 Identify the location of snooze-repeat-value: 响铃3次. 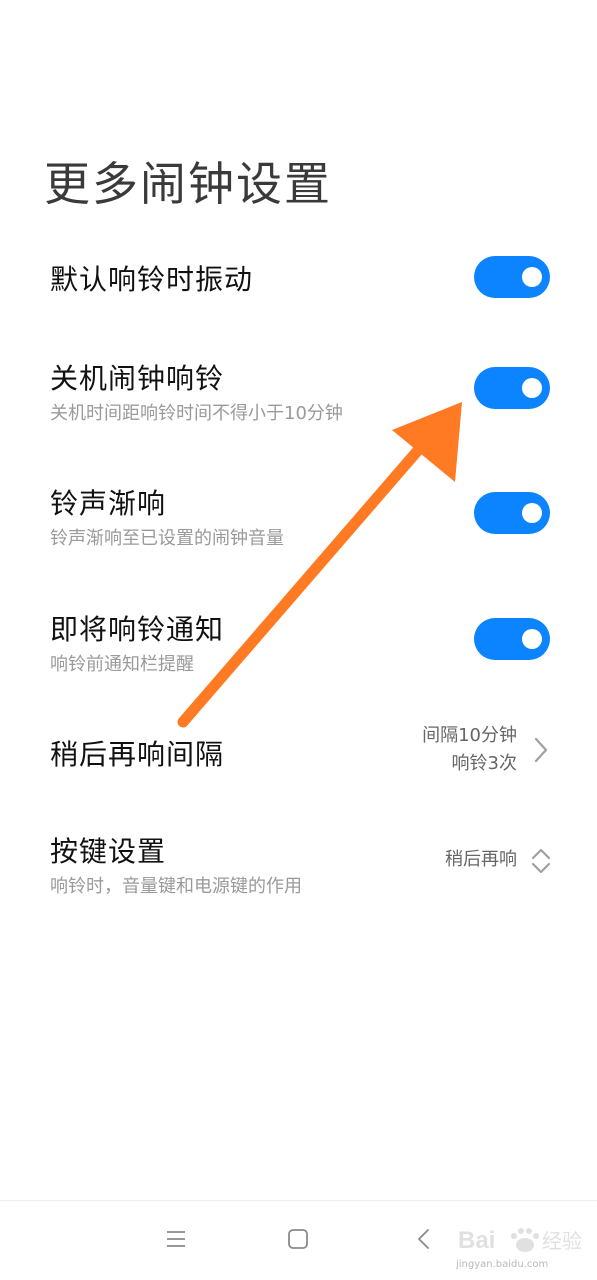
(484, 763).